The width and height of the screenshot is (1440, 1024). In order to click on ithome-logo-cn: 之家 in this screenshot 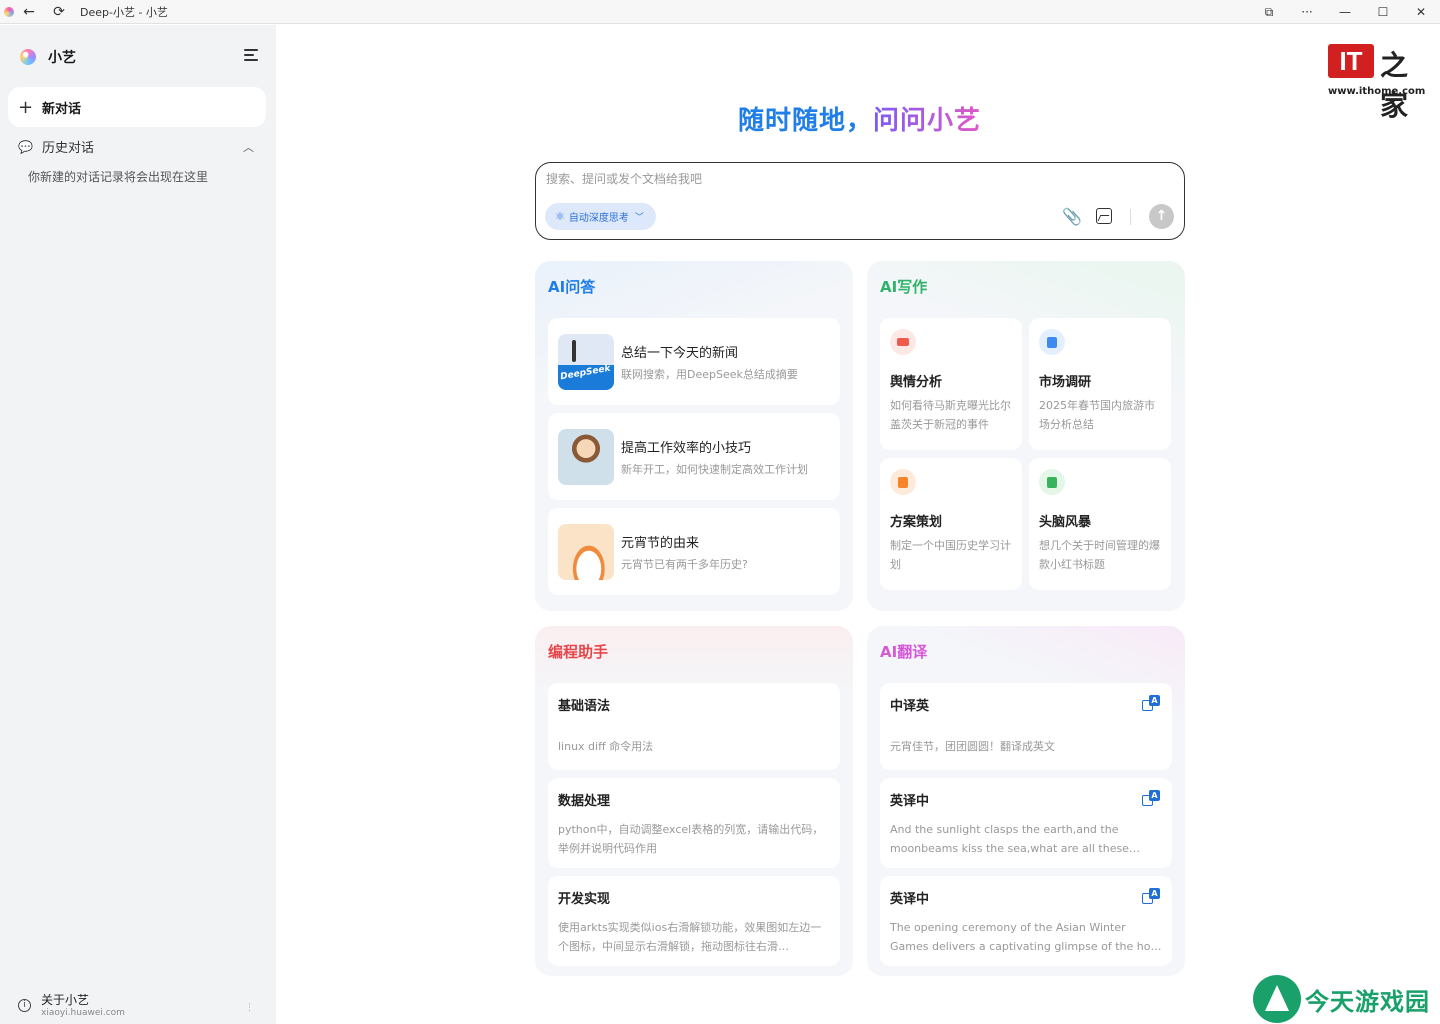, I will do `click(1394, 85)`.